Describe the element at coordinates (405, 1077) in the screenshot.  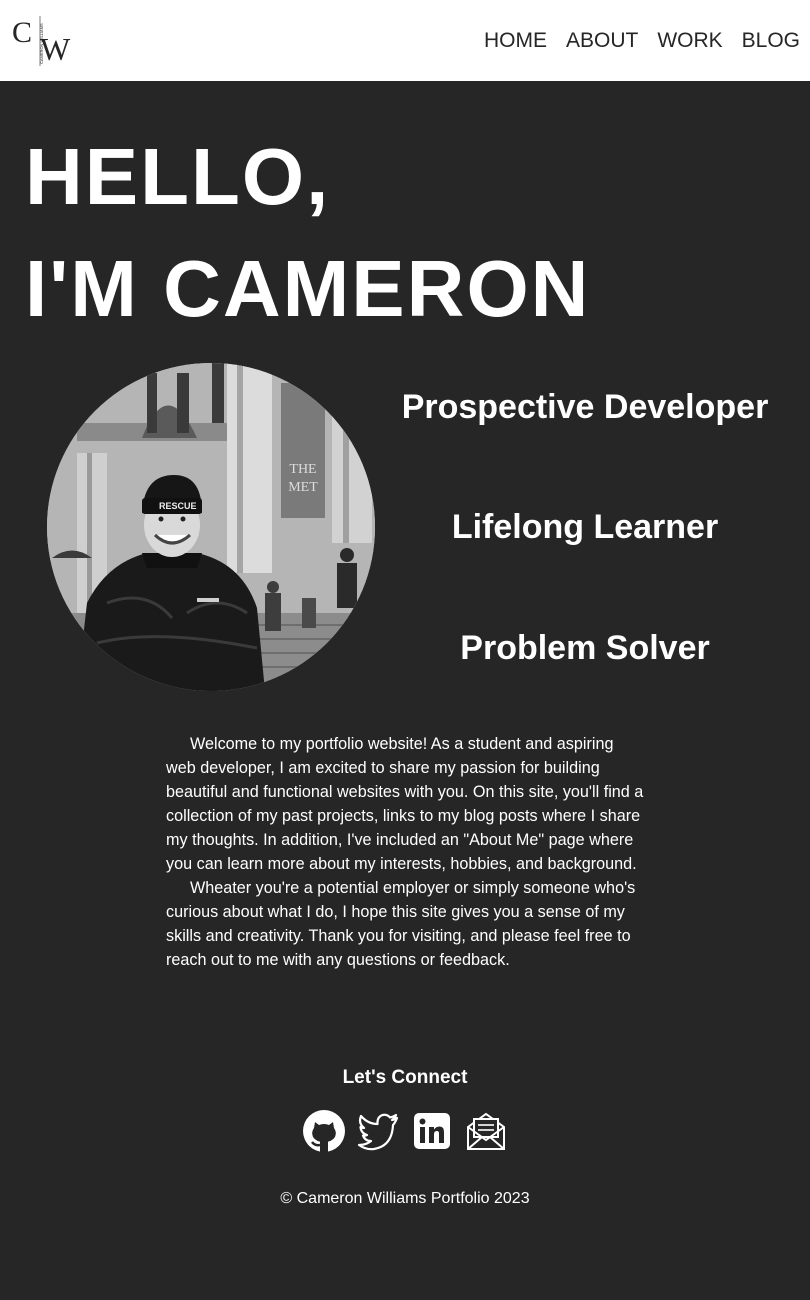
I see `connect-heading: Let's Connect` at that location.